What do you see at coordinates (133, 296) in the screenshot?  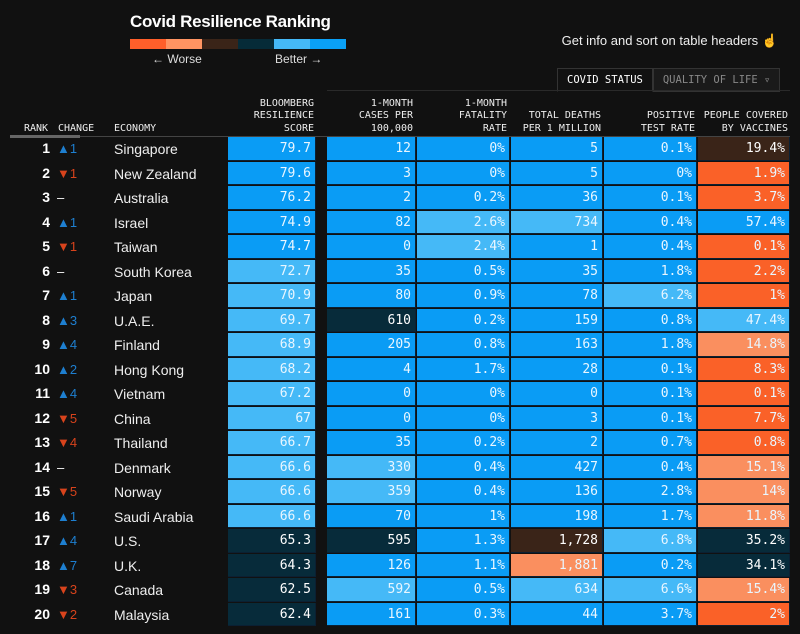 I see `economy-cell: Japan` at bounding box center [133, 296].